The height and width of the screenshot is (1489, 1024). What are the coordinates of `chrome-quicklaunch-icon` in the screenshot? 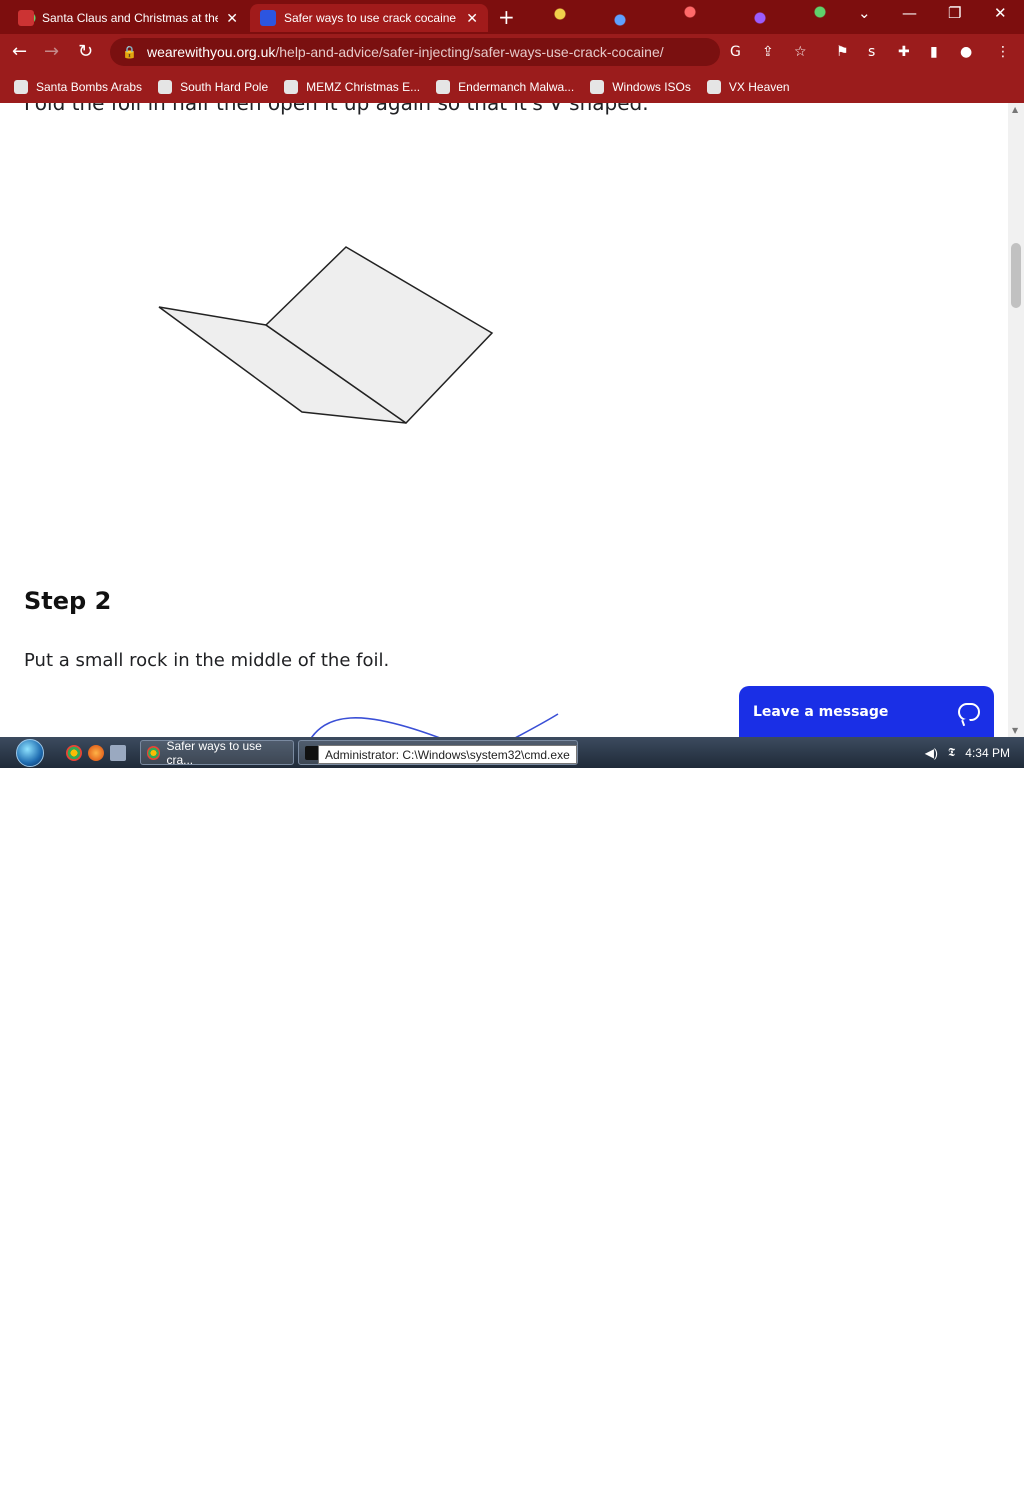 It's located at (74, 753).